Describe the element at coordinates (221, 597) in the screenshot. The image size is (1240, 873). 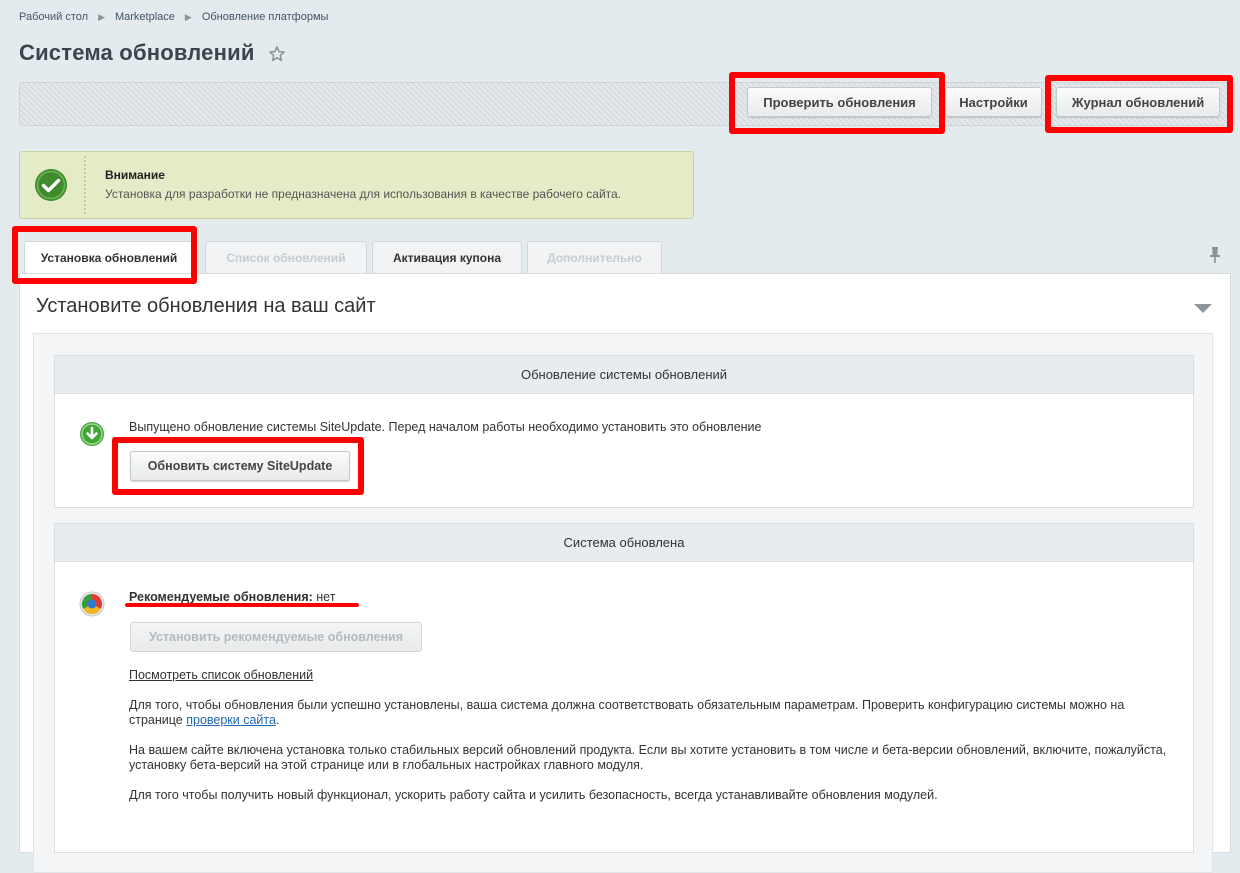
I see `recommended-updates-label: Рекомендуемые обновления:` at that location.